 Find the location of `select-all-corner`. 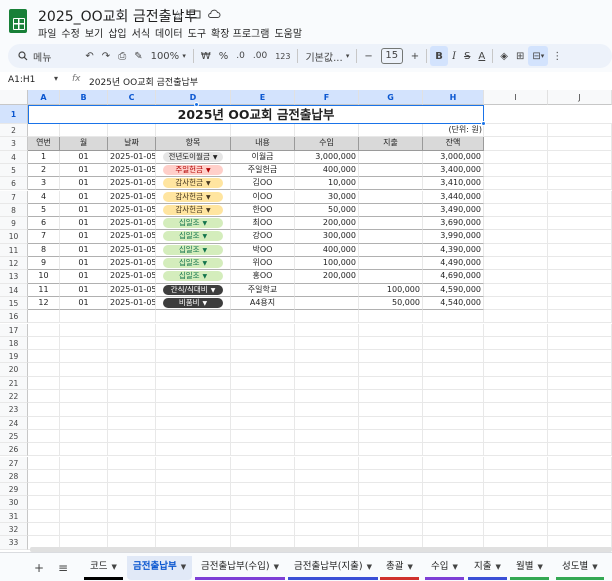

select-all-corner is located at coordinates (14, 97).